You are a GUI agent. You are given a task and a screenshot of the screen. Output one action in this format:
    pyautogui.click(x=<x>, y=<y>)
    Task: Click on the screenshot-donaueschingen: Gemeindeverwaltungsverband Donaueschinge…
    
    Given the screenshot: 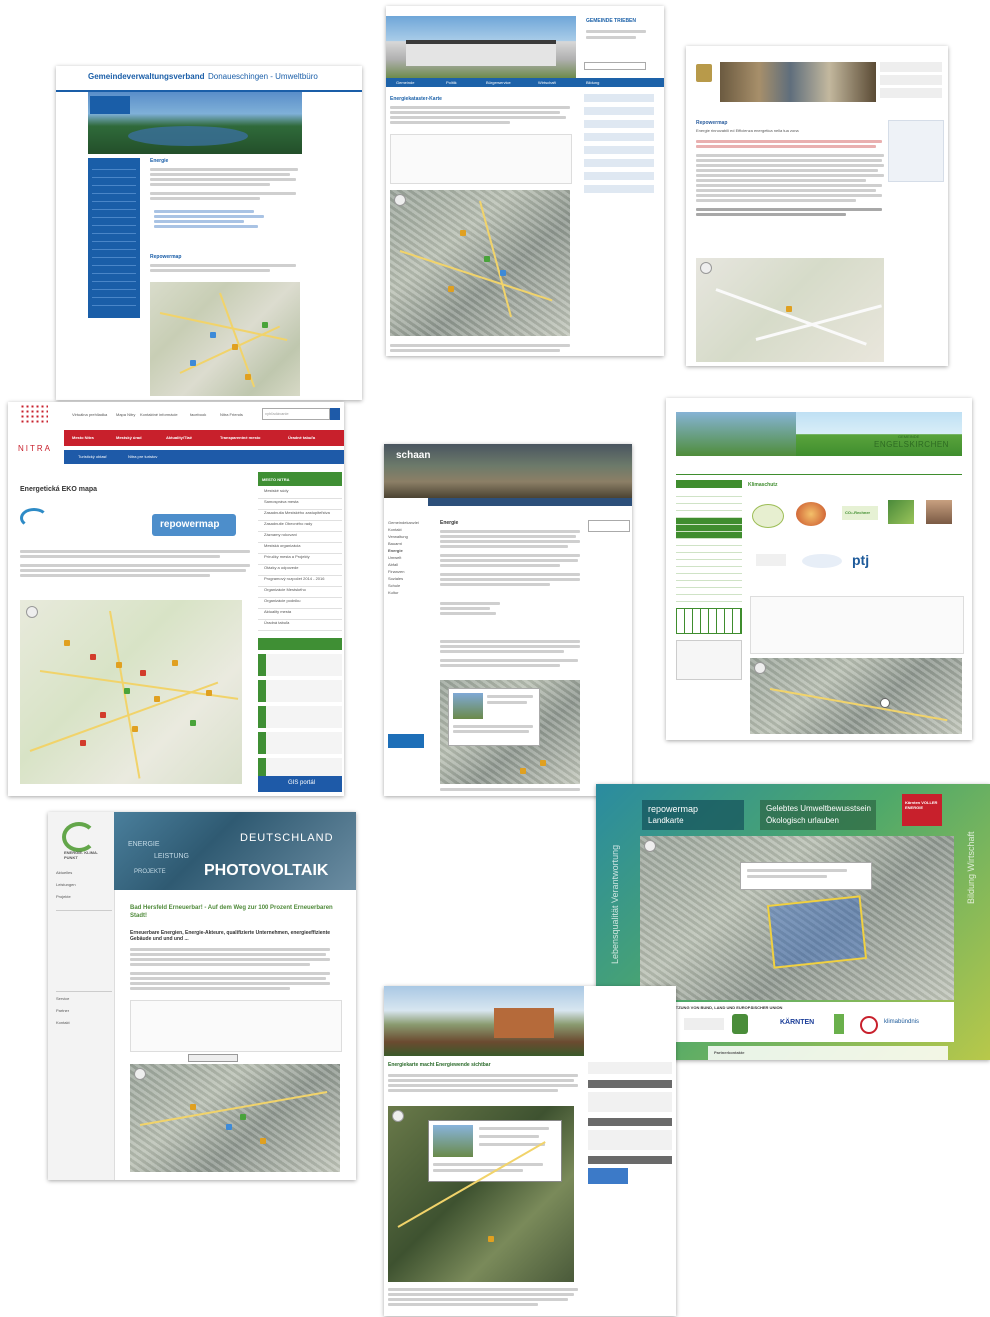 What is the action you would take?
    pyautogui.click(x=209, y=233)
    